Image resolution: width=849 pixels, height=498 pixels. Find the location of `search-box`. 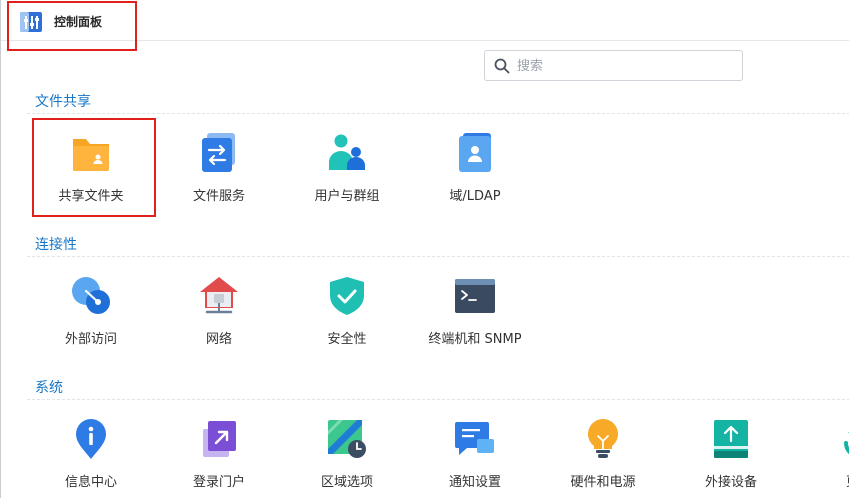

search-box is located at coordinates (613, 65).